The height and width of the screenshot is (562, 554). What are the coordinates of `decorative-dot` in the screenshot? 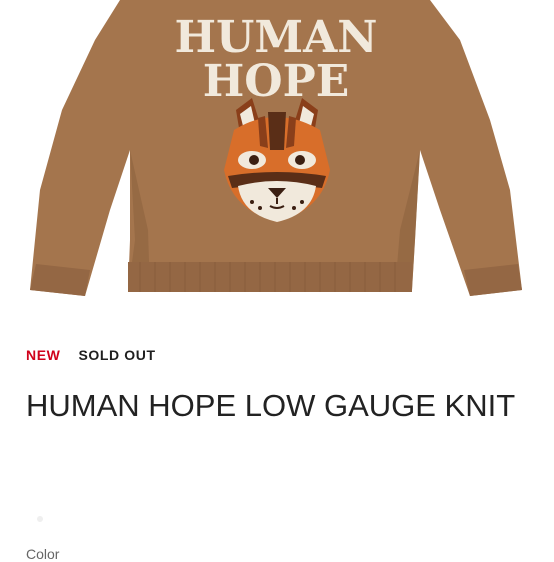 It's located at (40, 519).